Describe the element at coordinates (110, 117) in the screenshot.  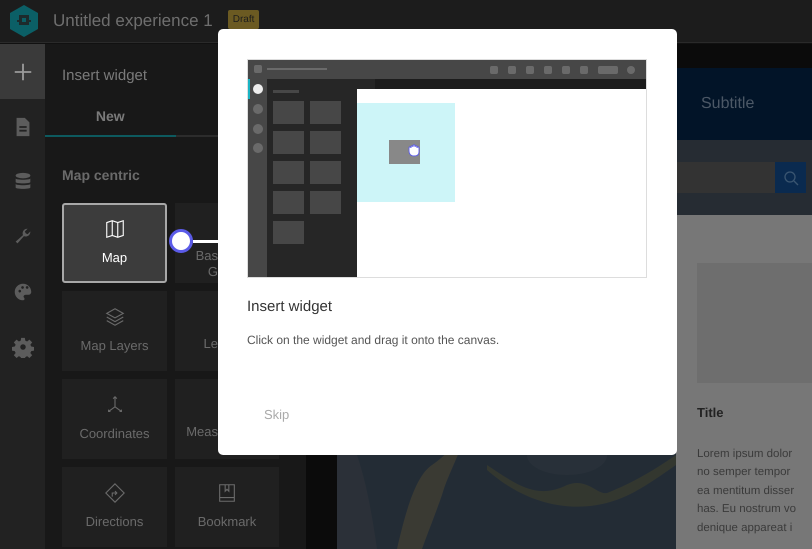
I see `panel-tab: New` at that location.